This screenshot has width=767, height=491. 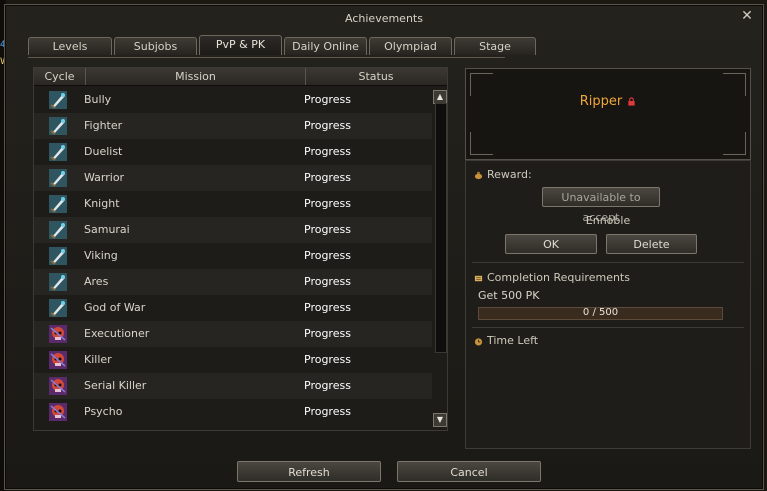 What do you see at coordinates (196, 76) in the screenshot?
I see `header-mission: Mission` at bounding box center [196, 76].